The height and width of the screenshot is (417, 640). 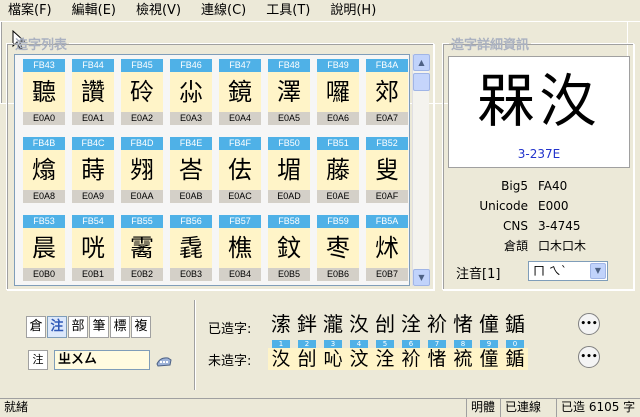 What do you see at coordinates (191, 248) in the screenshot?
I see `char-cell: FB56 毳 E0B3` at bounding box center [191, 248].